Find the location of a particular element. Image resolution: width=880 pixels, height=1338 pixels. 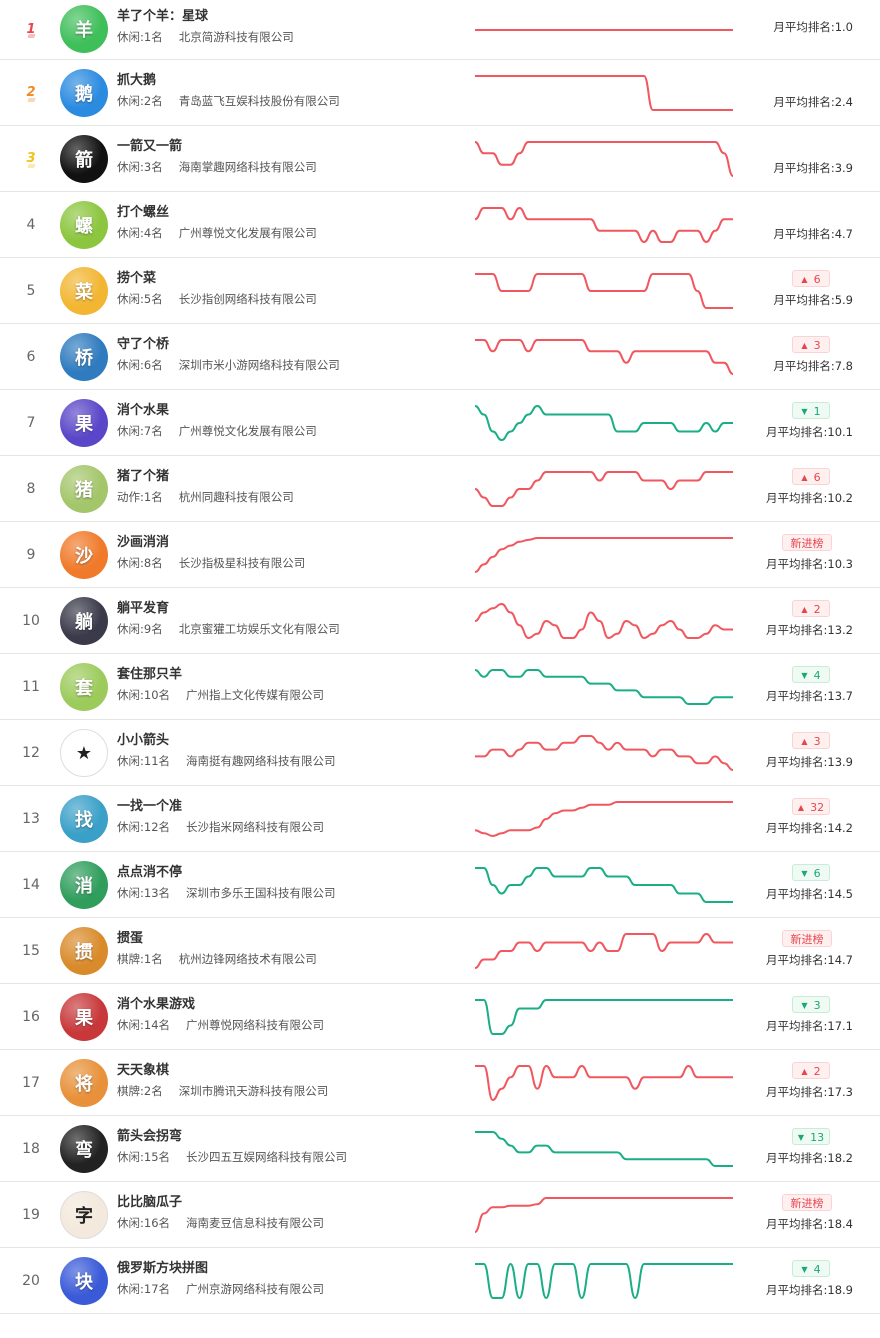

game-icon: 块 is located at coordinates (84, 1281).